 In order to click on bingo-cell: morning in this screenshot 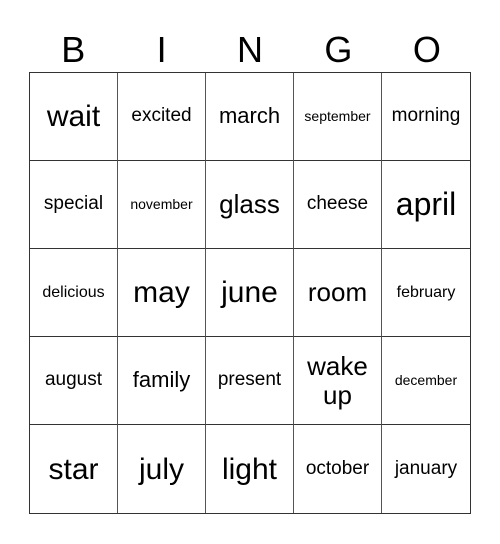, I will do `click(426, 117)`.